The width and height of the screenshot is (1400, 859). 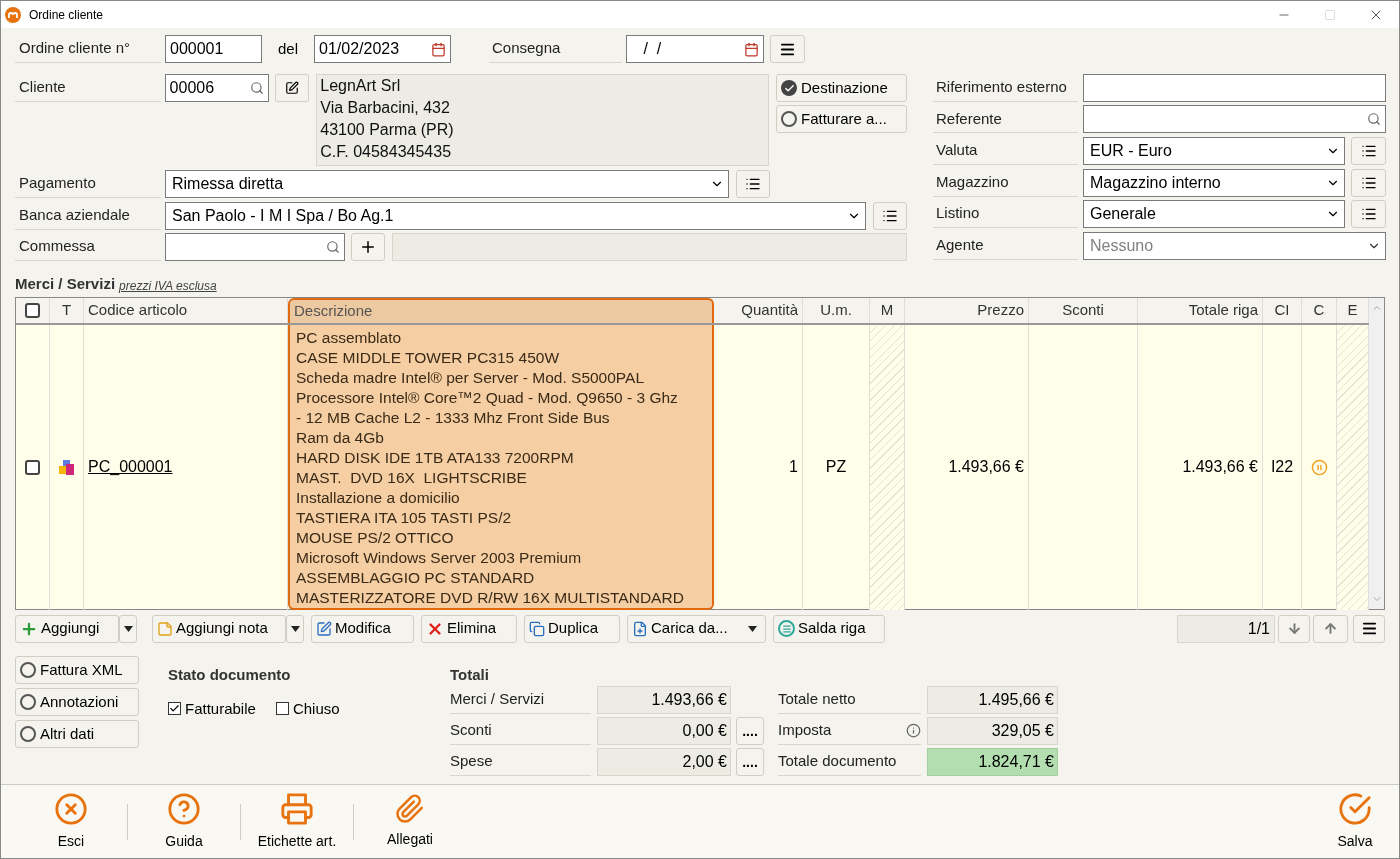 I want to click on app-logo-icon, so click(x=13, y=14).